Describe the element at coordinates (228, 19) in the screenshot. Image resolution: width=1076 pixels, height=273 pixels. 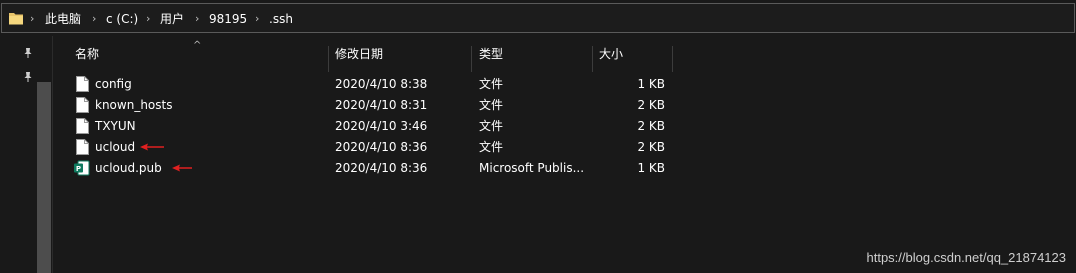
I see `breadcrumb-user-folder: 98195` at that location.